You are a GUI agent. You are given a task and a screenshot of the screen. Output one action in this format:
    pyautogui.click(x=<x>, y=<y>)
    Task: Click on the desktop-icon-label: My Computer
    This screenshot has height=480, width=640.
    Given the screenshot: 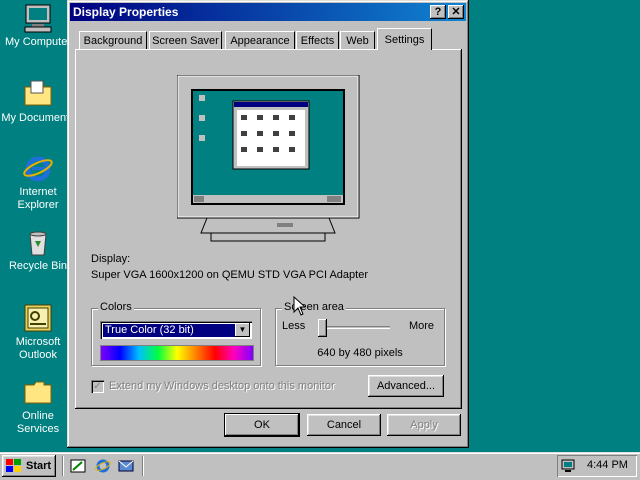 What is the action you would take?
    pyautogui.click(x=38, y=42)
    